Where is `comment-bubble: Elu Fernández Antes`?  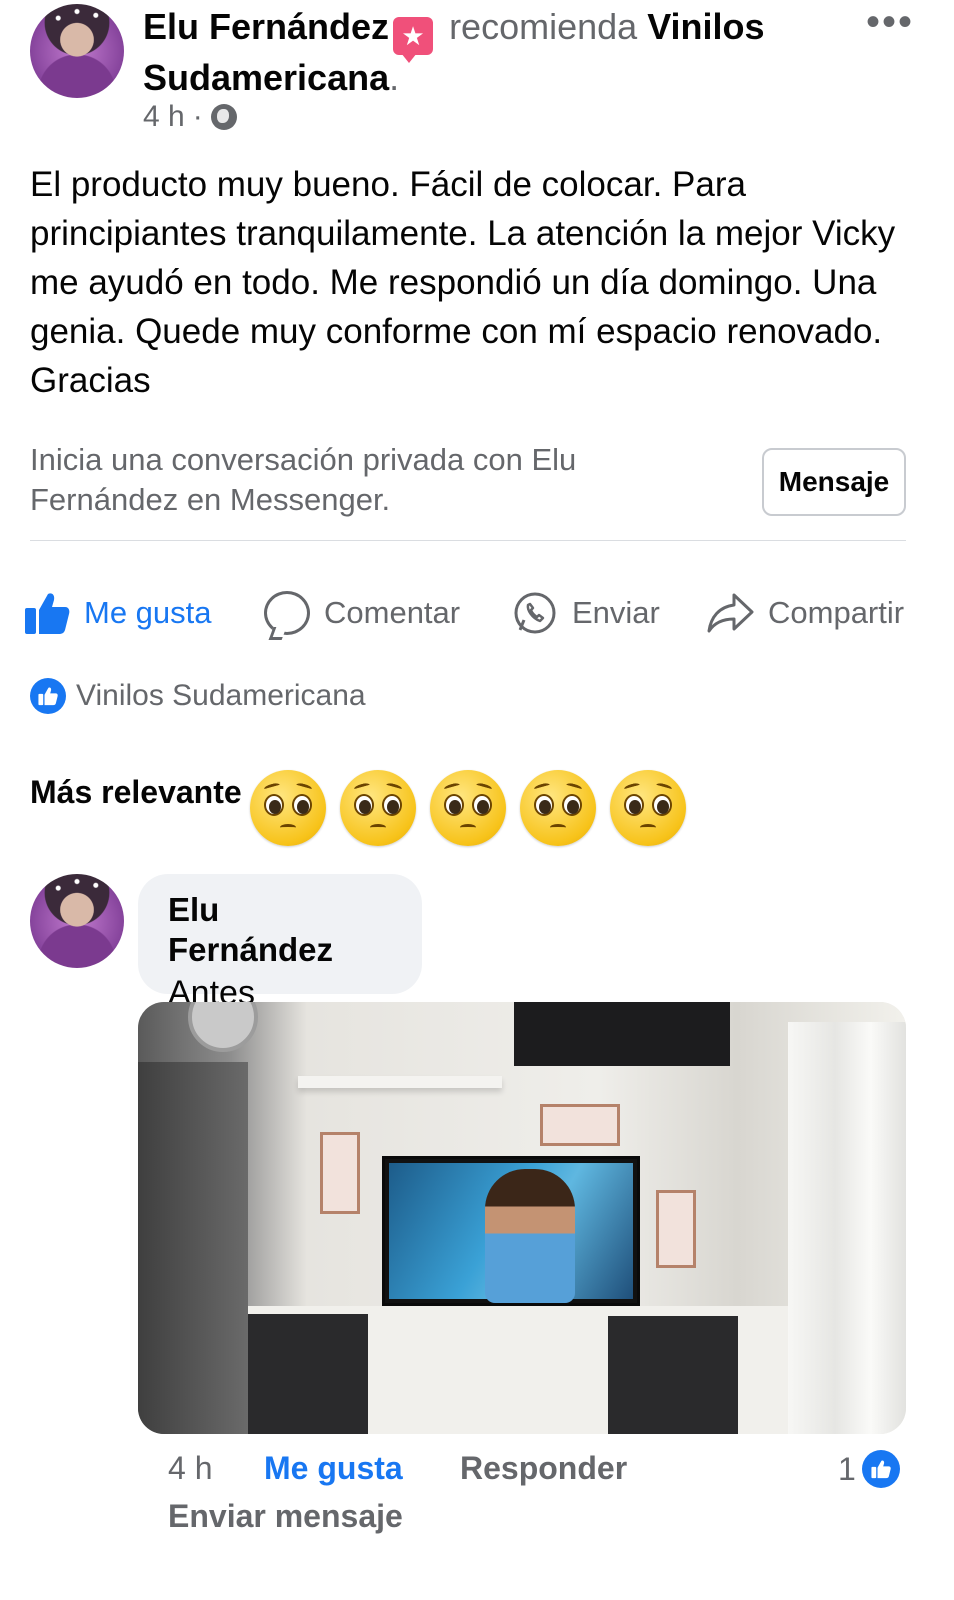
comment-bubble: Elu Fernández Antes is located at coordinates (280, 943).